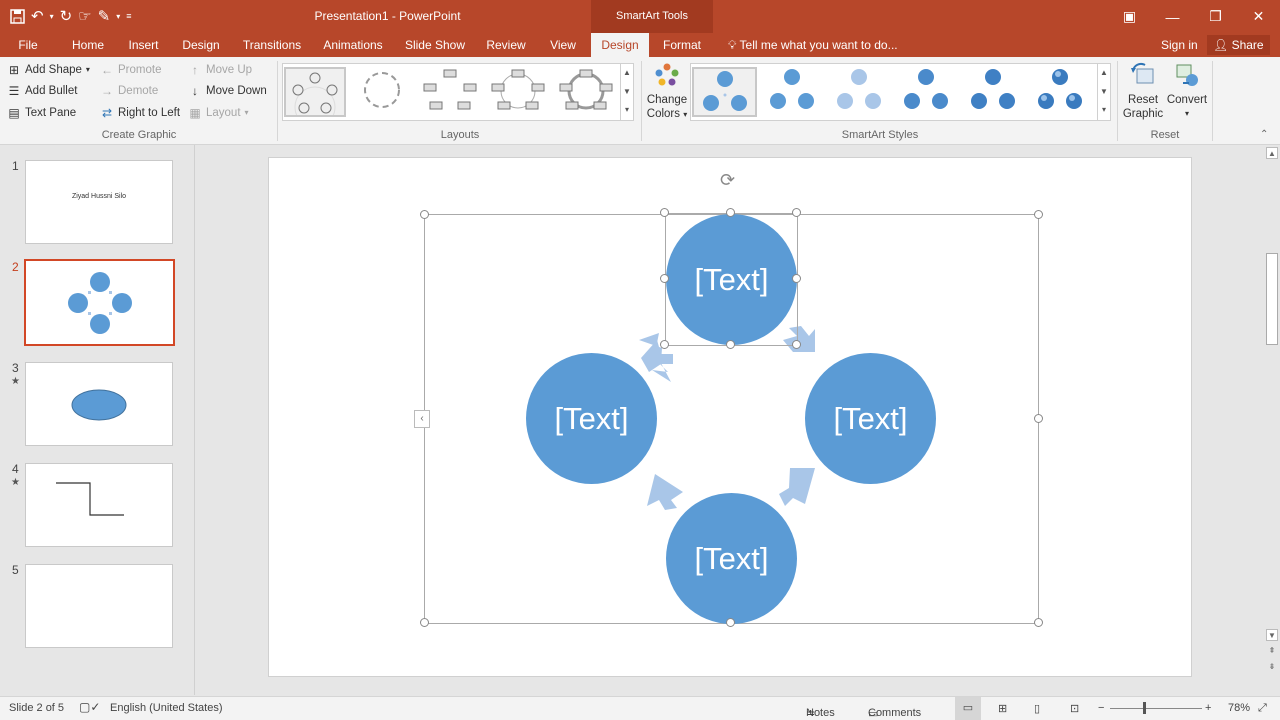  What do you see at coordinates (128, 16) in the screenshot?
I see `customize-qat-icon: ≡` at bounding box center [128, 16].